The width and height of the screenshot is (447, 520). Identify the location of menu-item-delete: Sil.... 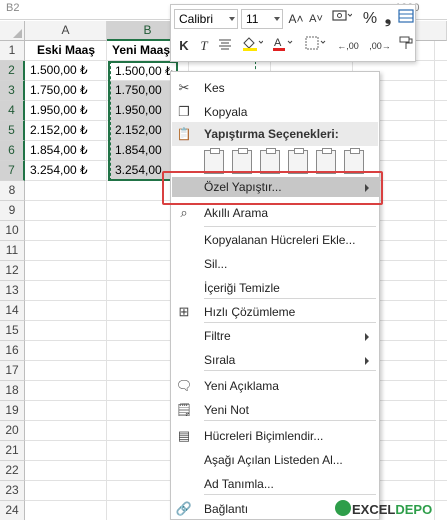
(275, 264).